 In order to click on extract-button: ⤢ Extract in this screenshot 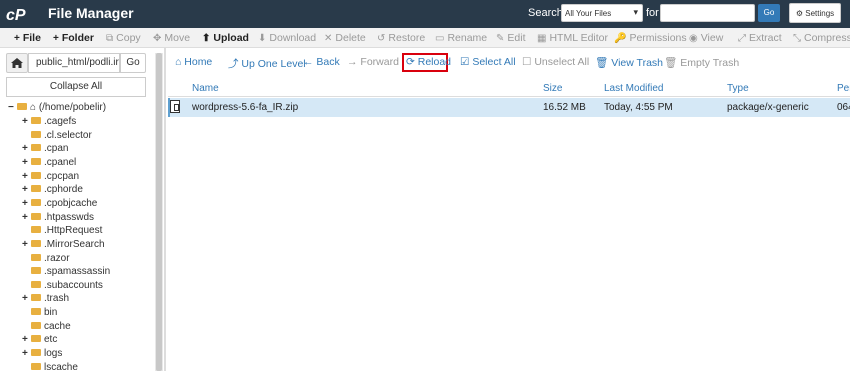, I will do `click(760, 38)`.